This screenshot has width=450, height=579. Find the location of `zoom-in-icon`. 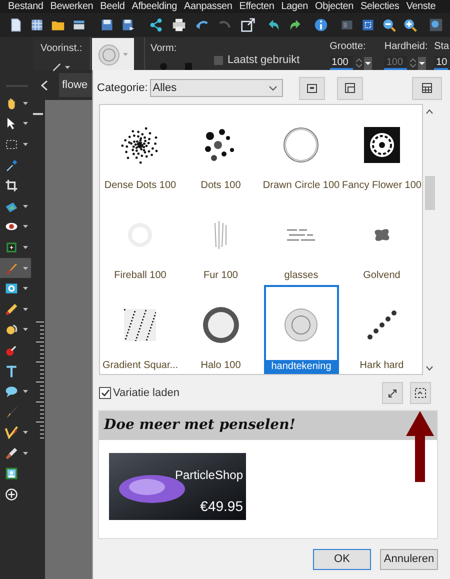

zoom-in-icon is located at coordinates (410, 25).